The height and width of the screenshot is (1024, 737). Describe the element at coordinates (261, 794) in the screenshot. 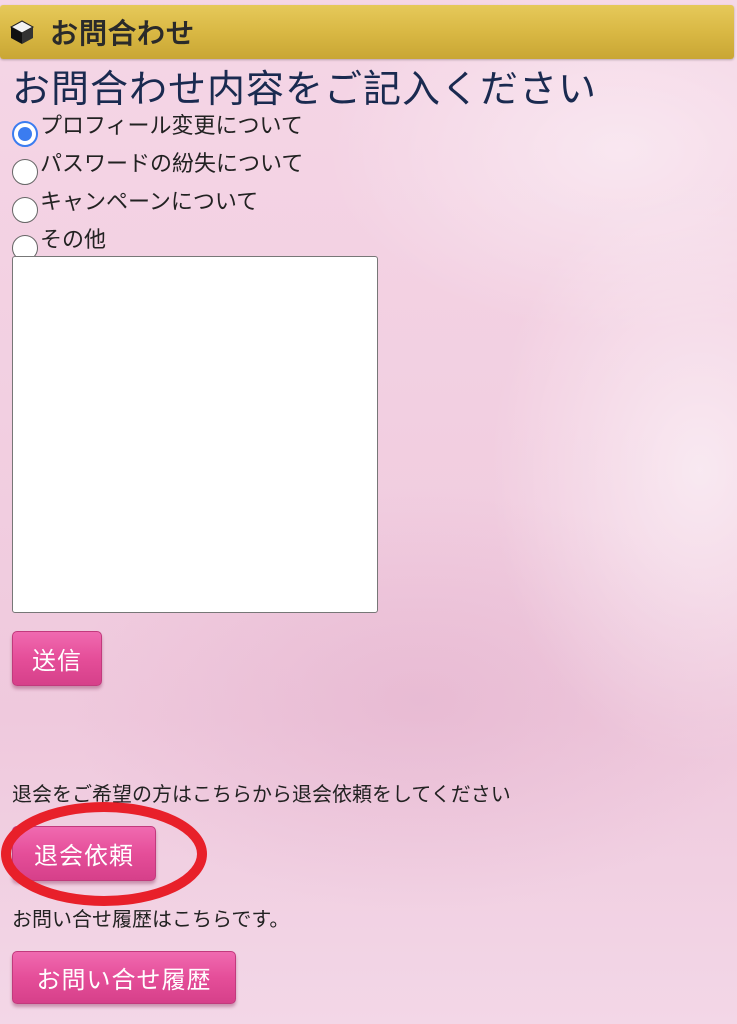

I see `withdraw-info-text: 退会をご希望の方はこちらから退会依頼をしてください` at that location.